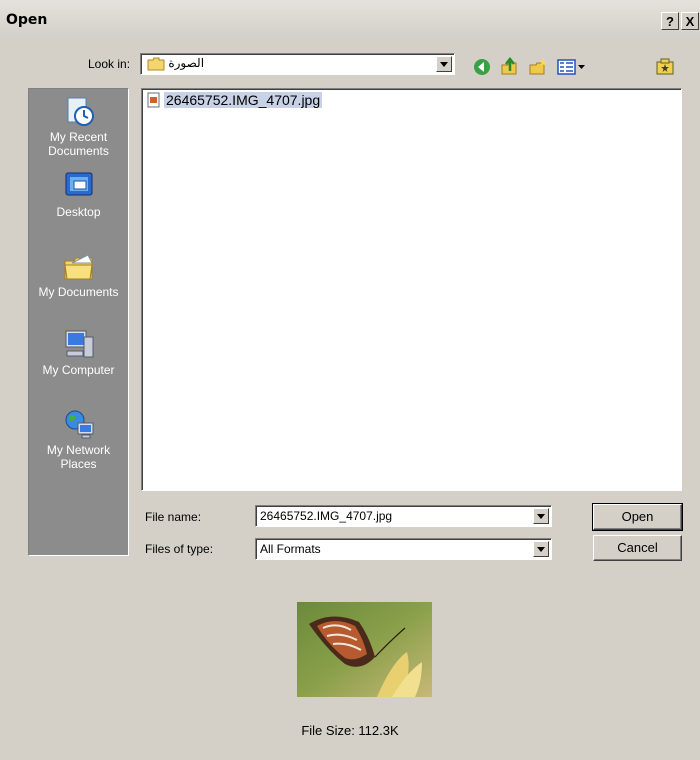 The height and width of the screenshot is (760, 700). Describe the element at coordinates (541, 516) in the screenshot. I see `file-name-dropdown-button` at that location.